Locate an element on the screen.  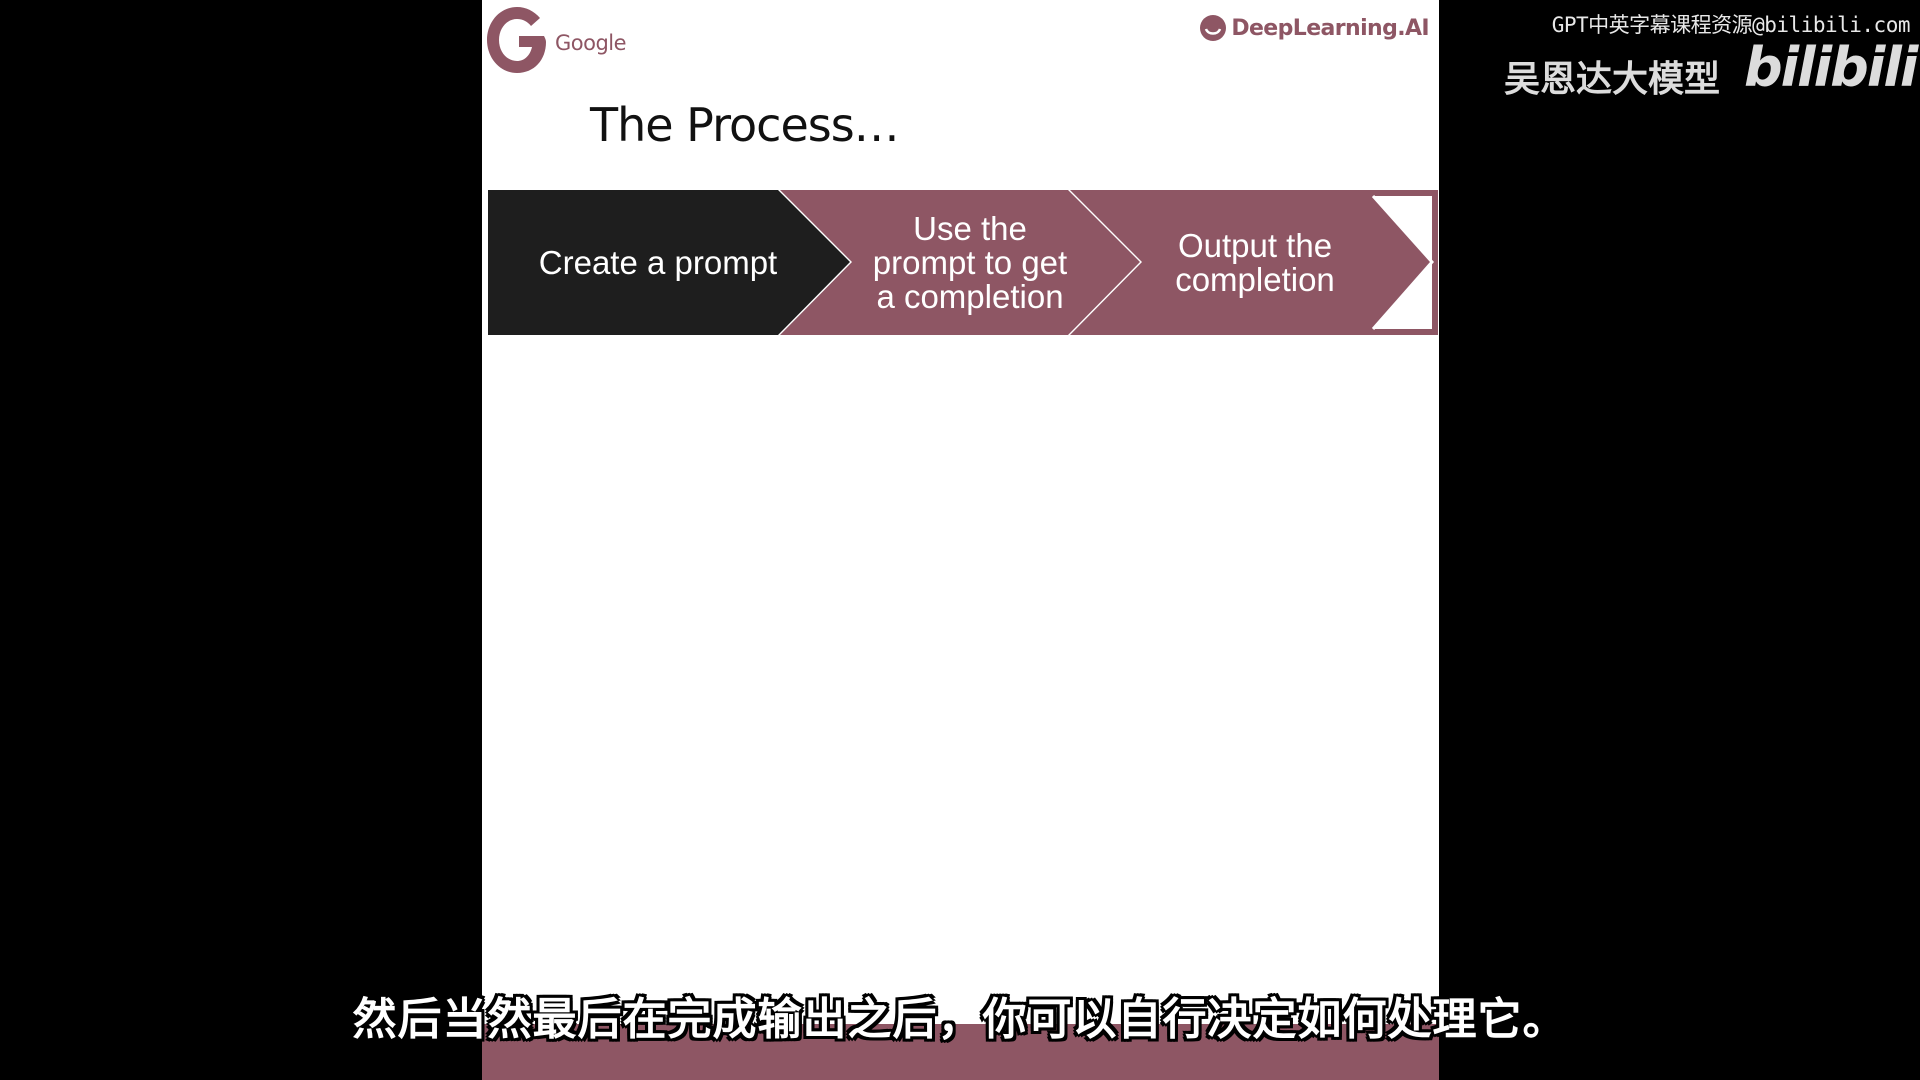
deeplearning-wordmark: DeepLearning.AI is located at coordinates (1330, 28).